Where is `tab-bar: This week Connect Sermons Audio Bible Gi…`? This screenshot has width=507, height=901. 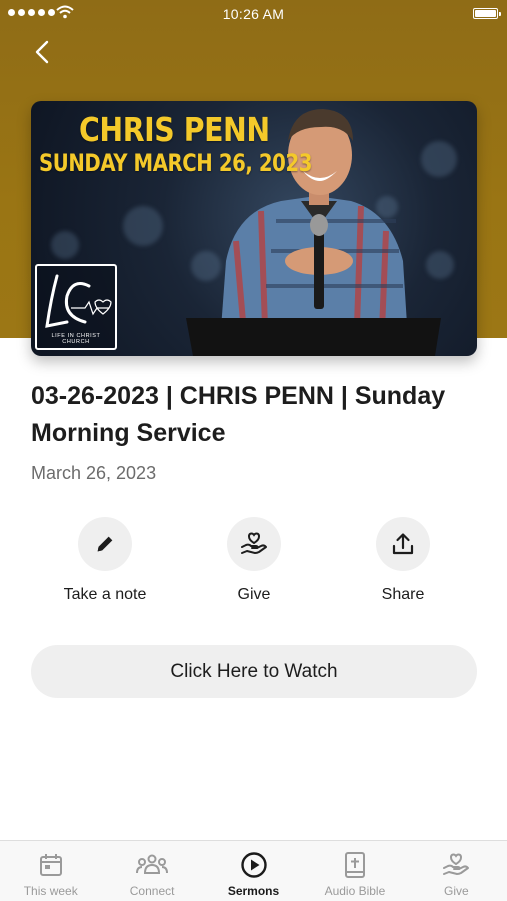 tab-bar: This week Connect Sermons Audio Bible Gi… is located at coordinates (253, 870).